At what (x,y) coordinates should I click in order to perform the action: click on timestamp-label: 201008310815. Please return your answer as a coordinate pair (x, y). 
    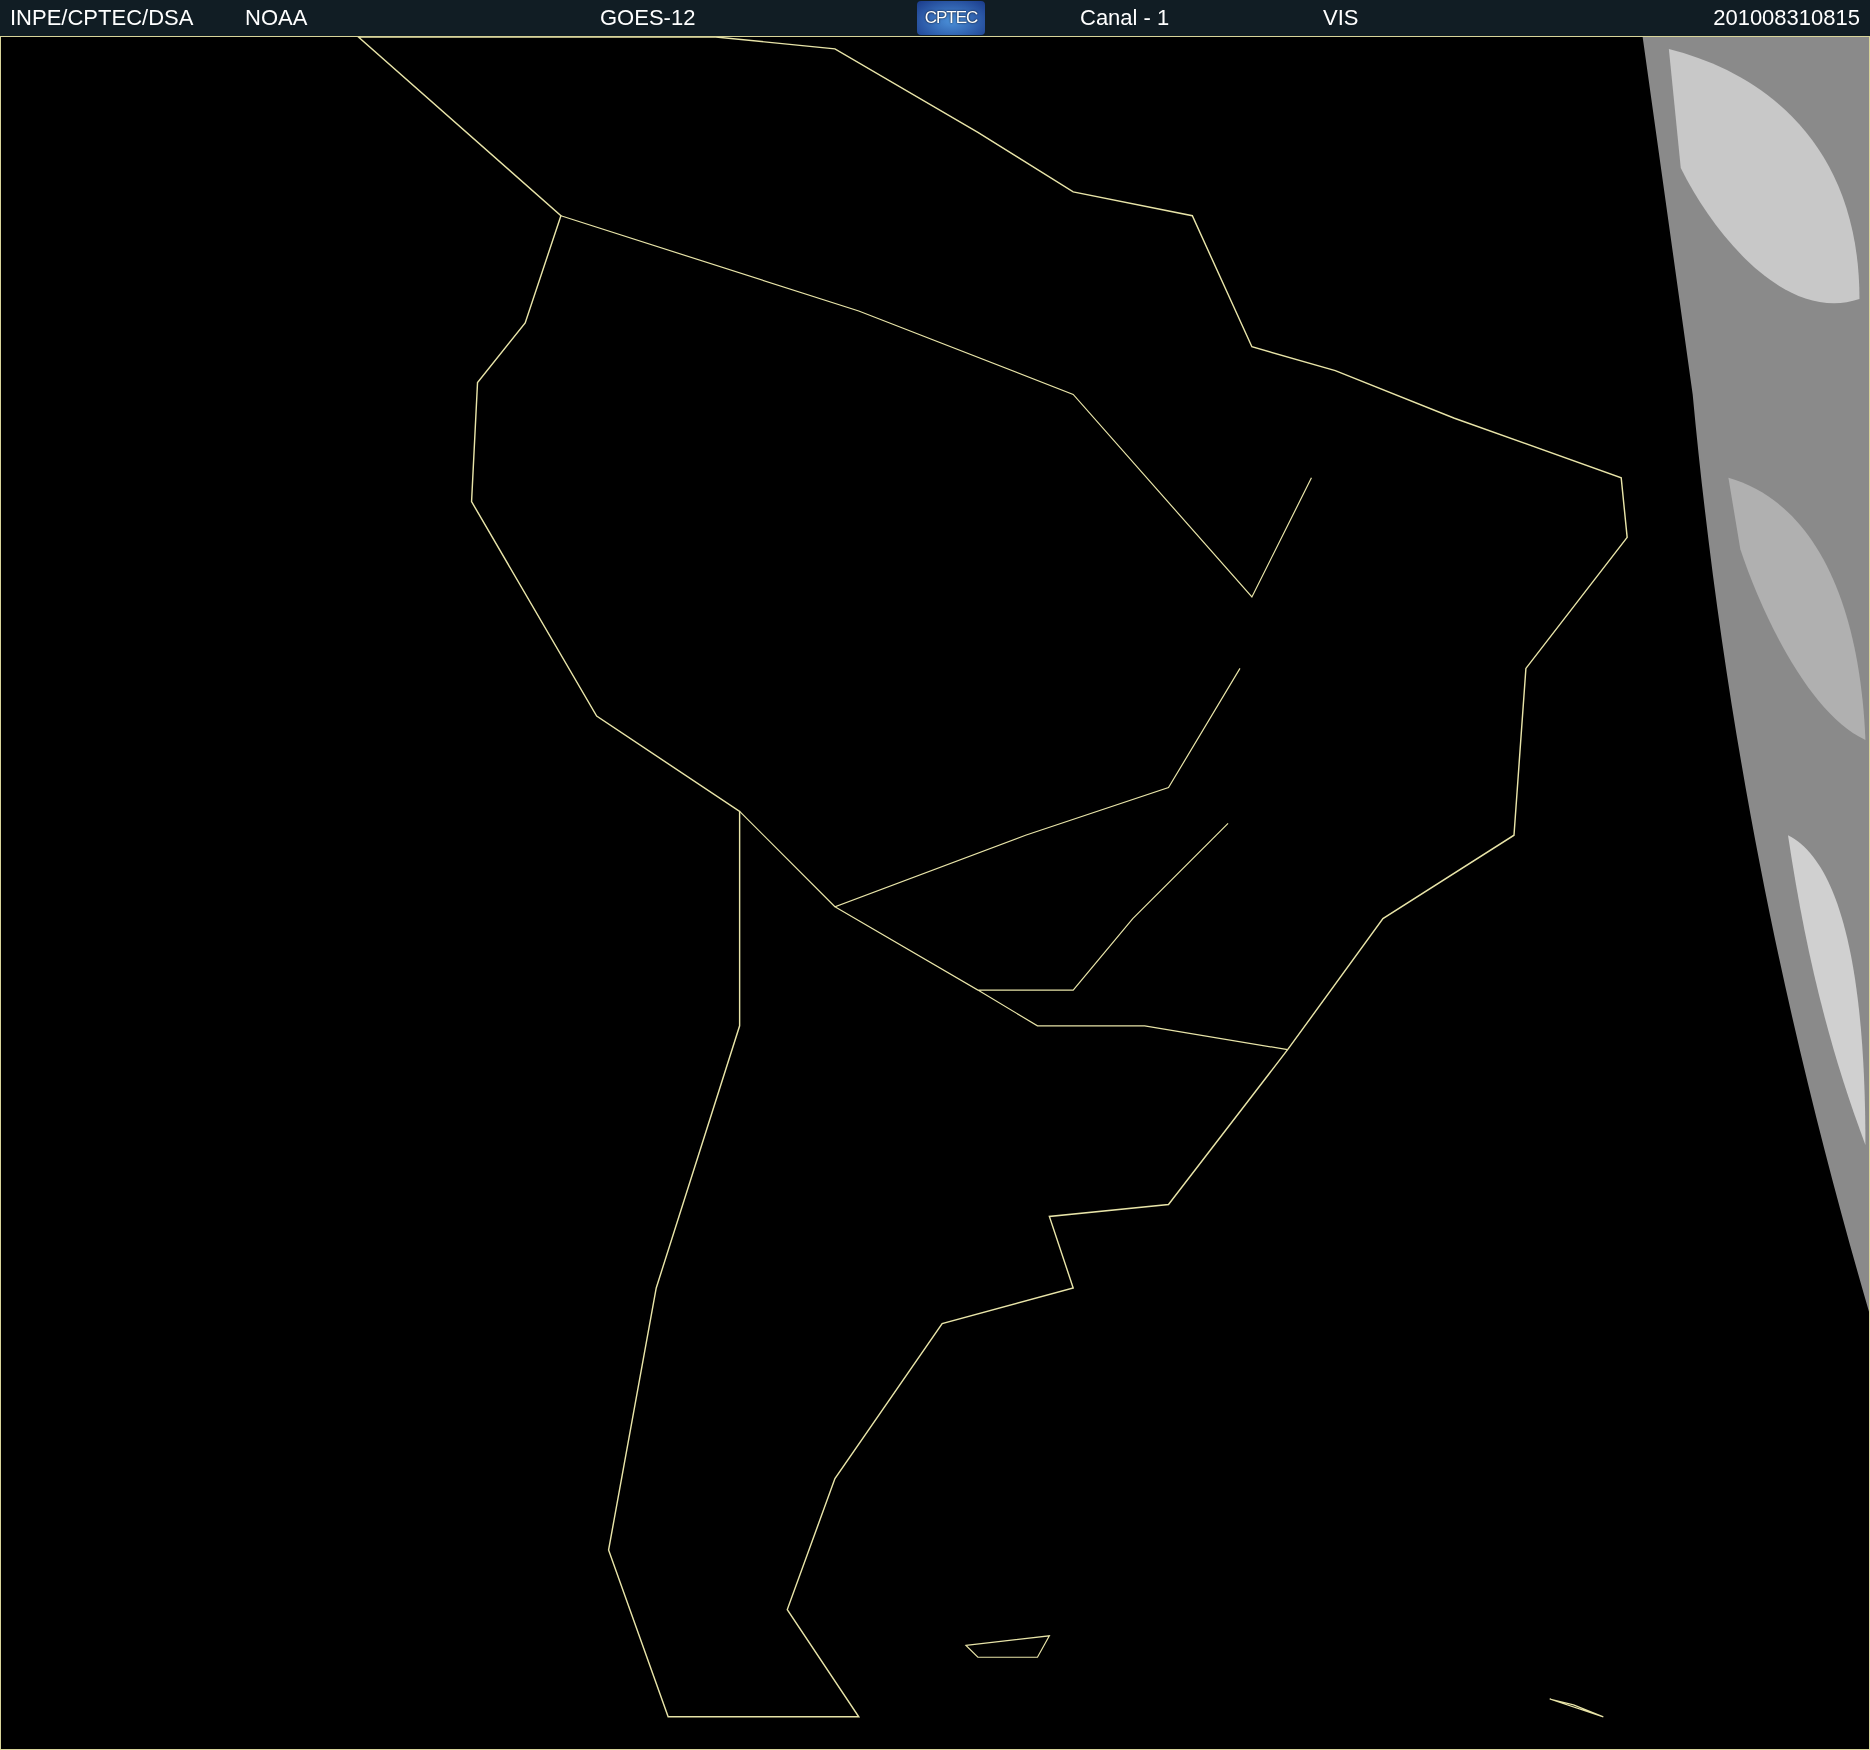
    Looking at the image, I should click on (1786, 18).